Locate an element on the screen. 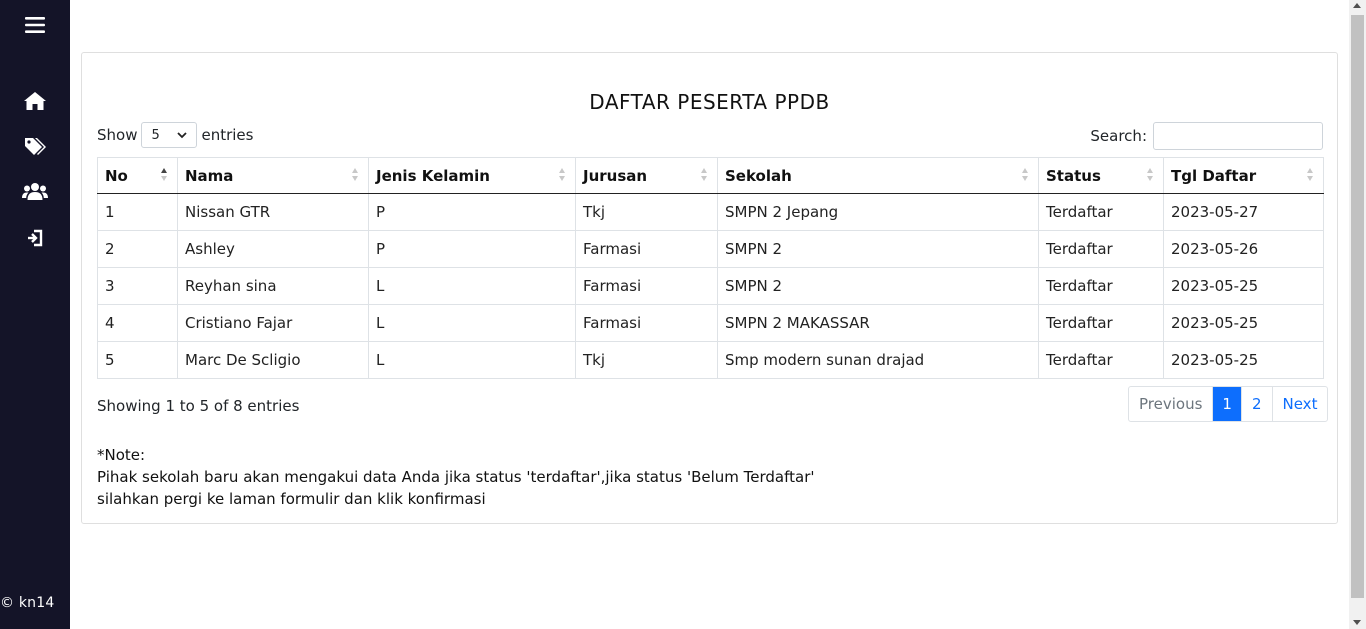 This screenshot has width=1366, height=629. copyright-text: © kn14 is located at coordinates (27, 603).